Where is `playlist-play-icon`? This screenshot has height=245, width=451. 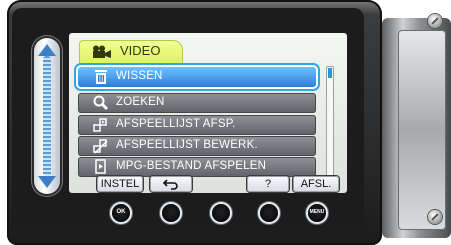 playlist-play-icon is located at coordinates (100, 125).